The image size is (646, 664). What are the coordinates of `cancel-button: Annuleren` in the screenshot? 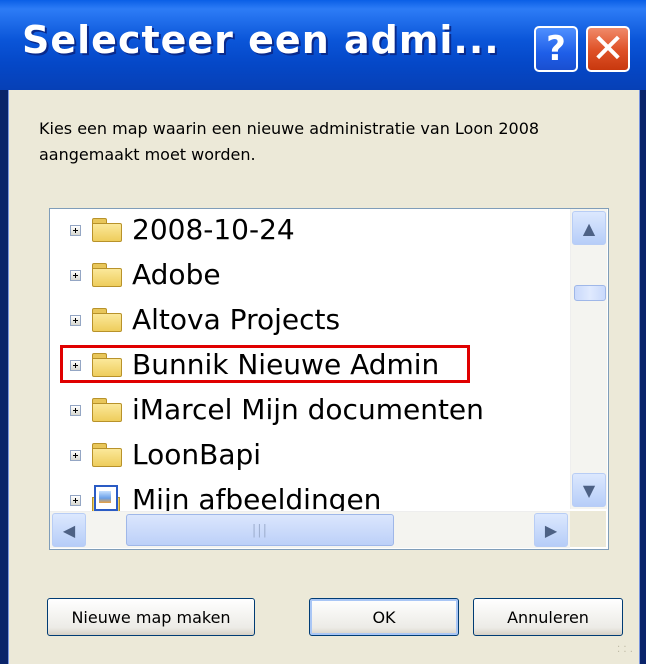 It's located at (548, 617).